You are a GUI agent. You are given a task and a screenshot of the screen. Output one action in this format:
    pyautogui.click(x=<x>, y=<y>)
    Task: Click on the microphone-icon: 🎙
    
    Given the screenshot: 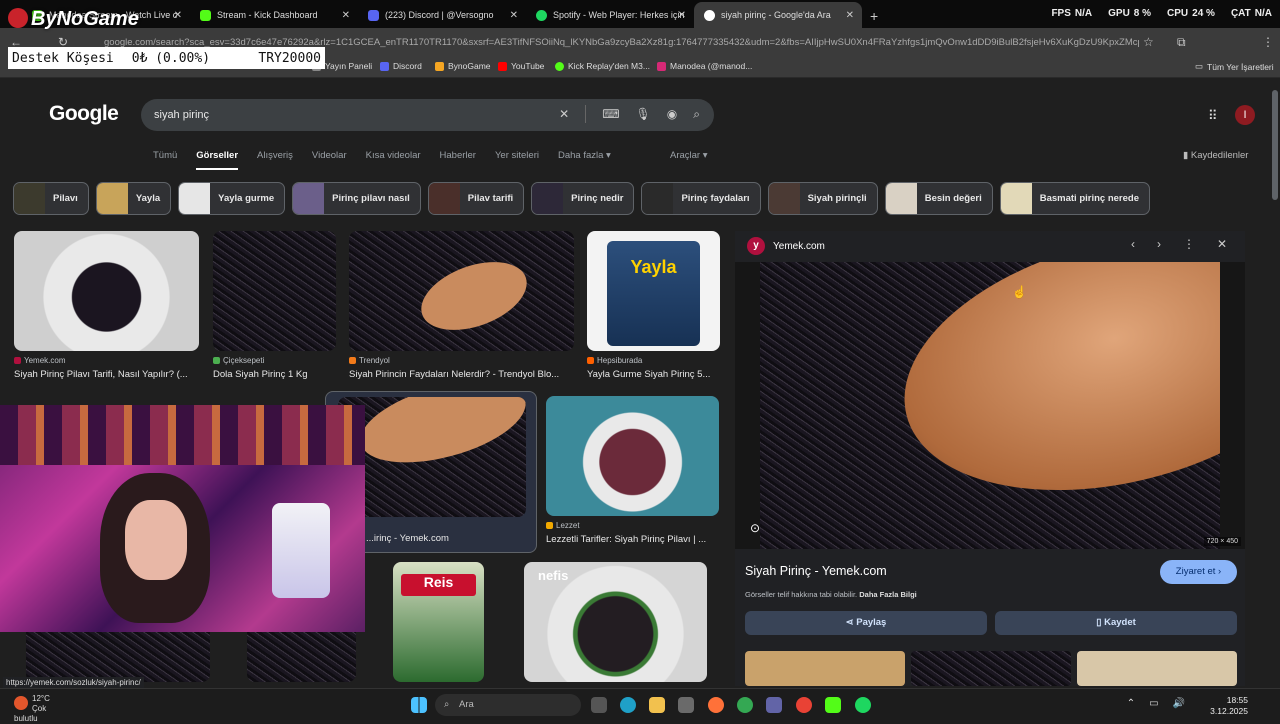 What is the action you would take?
    pyautogui.click(x=643, y=115)
    